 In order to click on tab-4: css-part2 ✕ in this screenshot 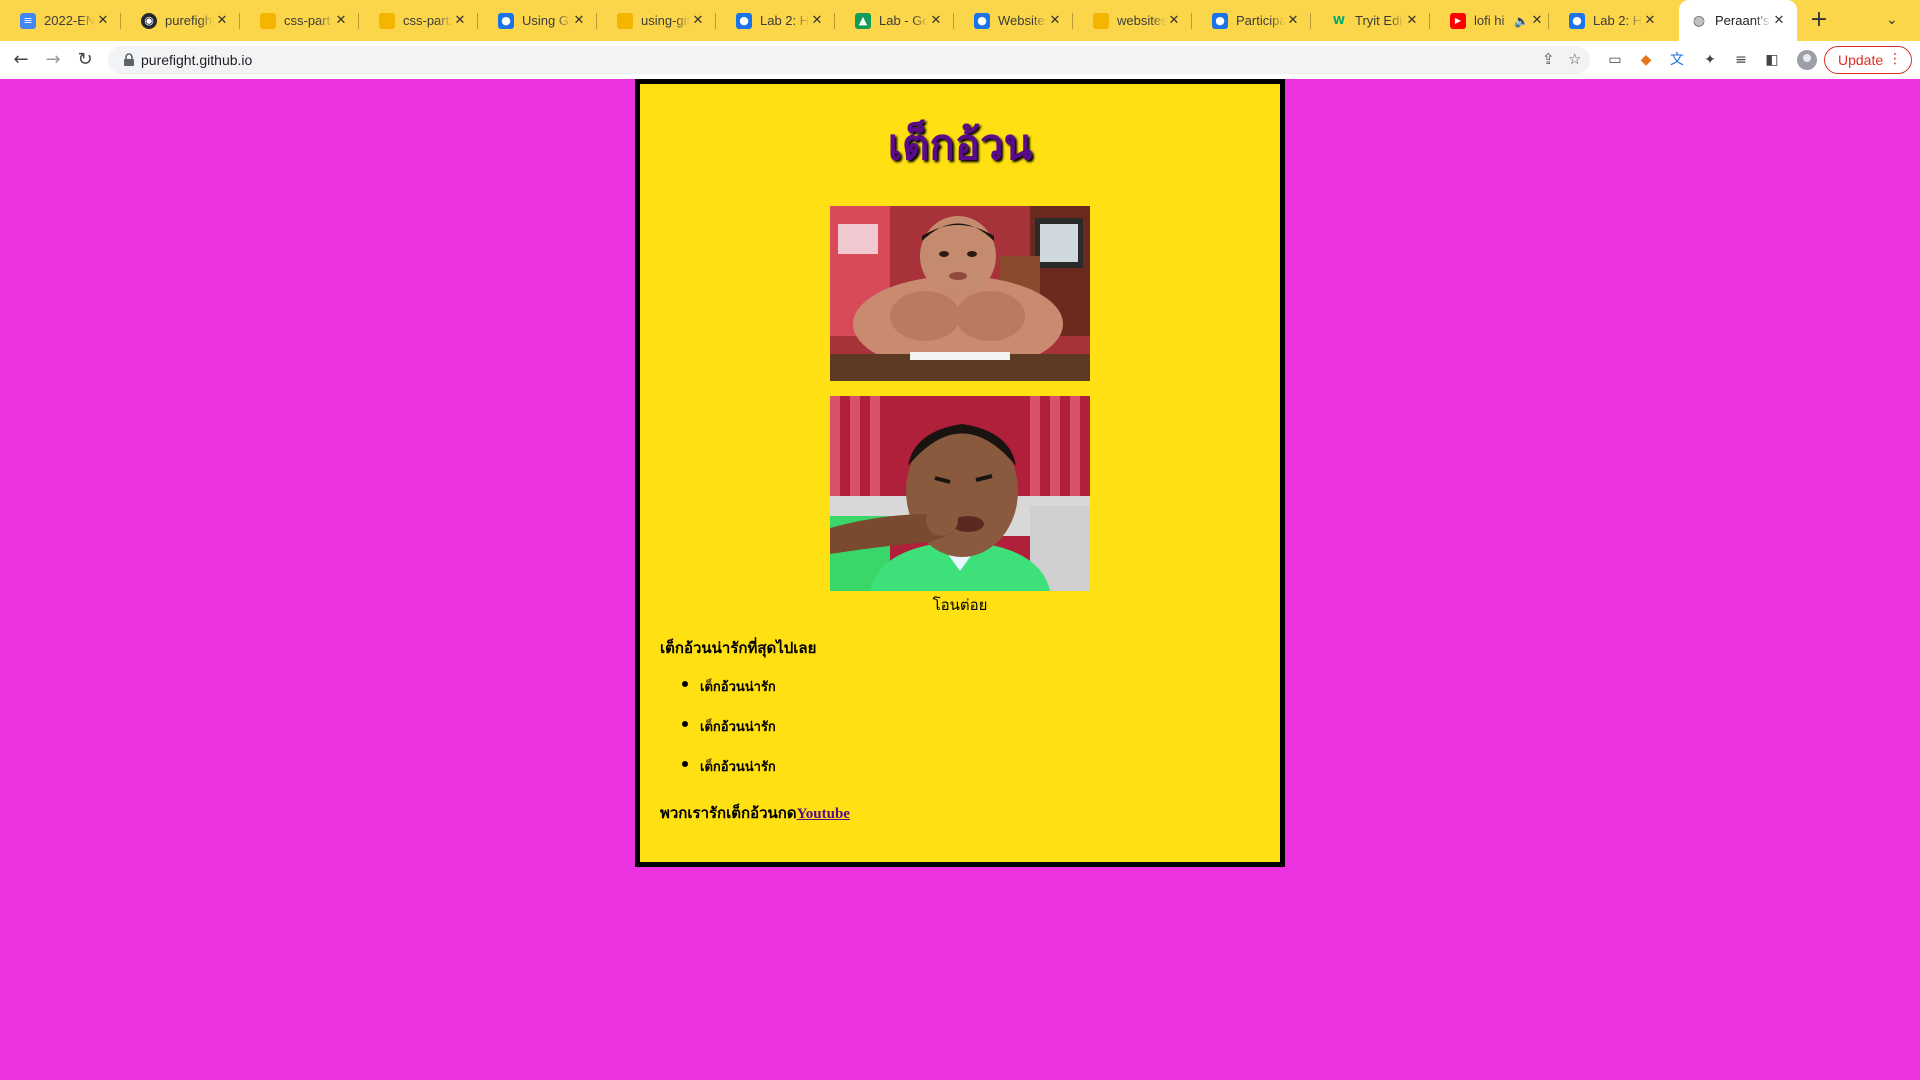, I will do `click(418, 20)`.